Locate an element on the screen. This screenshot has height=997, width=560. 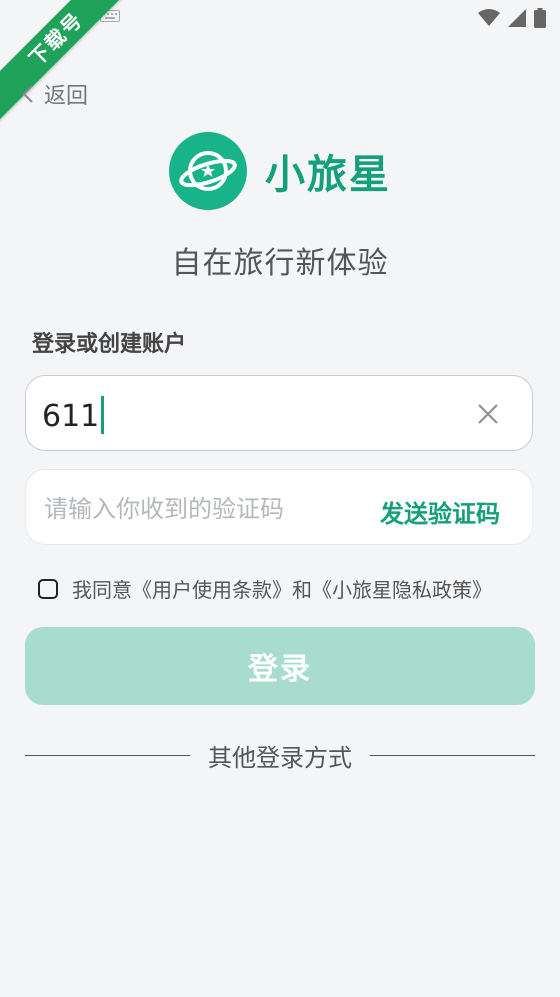
brand-header: 小旅星 is located at coordinates (280, 171).